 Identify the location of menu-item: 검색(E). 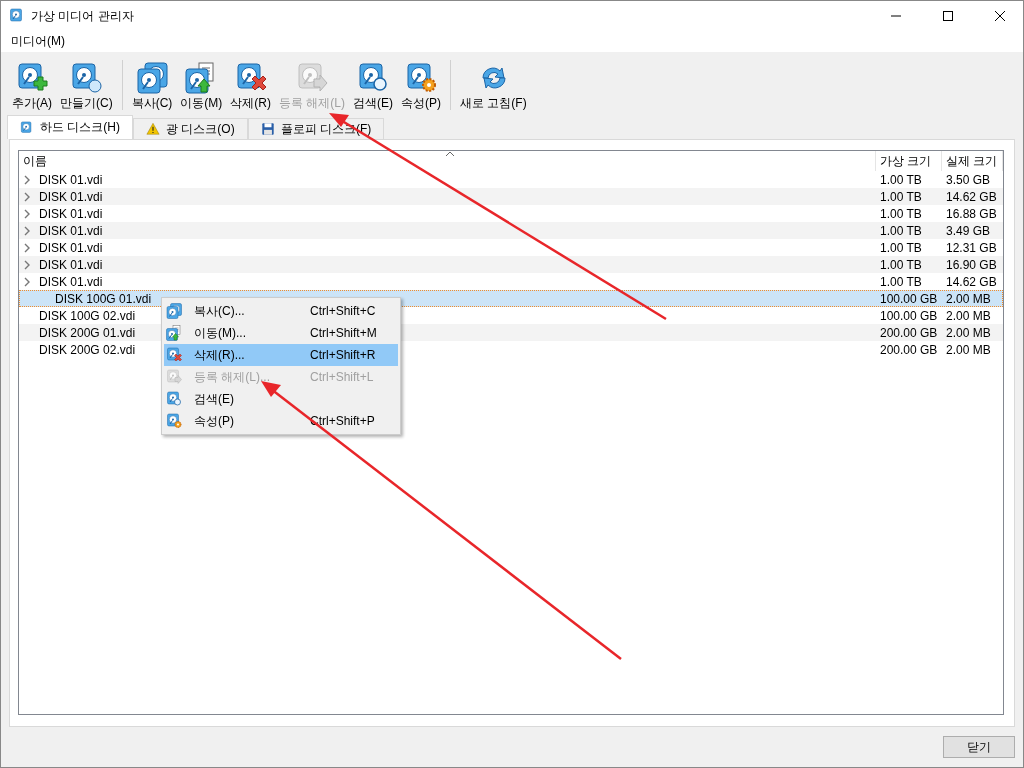
(281, 399).